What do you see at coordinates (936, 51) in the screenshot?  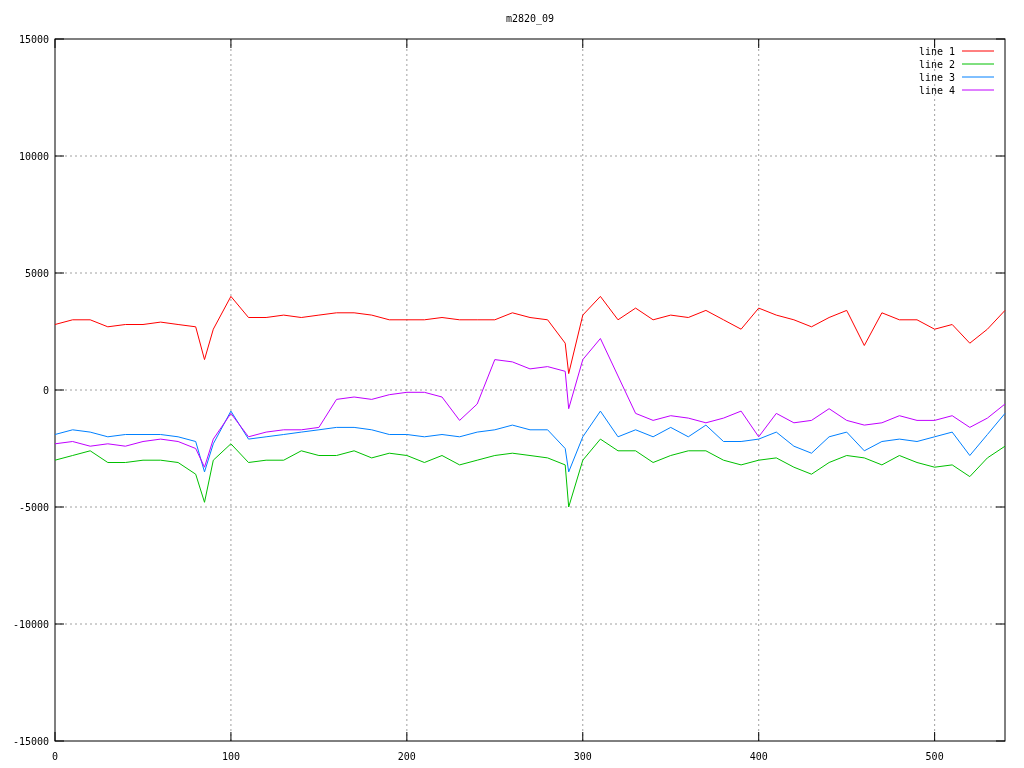 I see `legend-label: line 1` at bounding box center [936, 51].